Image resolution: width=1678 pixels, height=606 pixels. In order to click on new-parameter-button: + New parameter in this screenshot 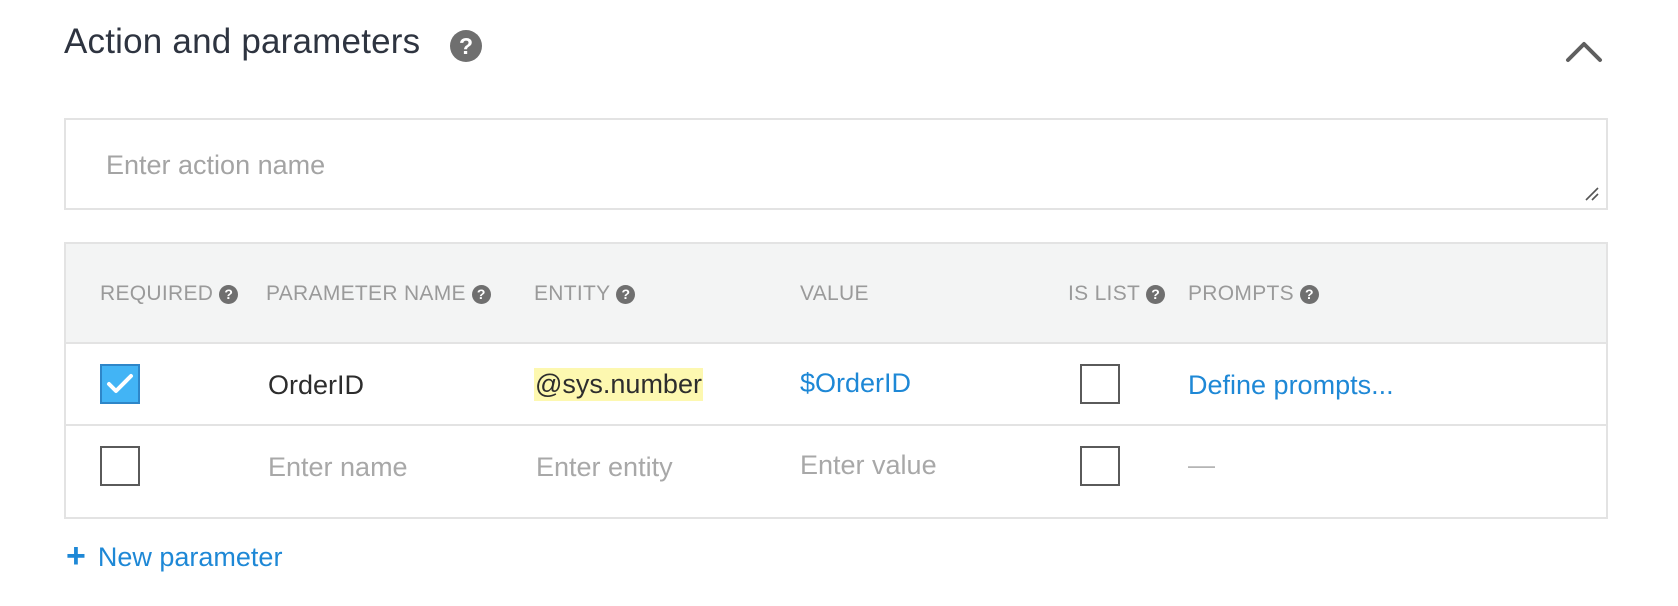, I will do `click(174, 555)`.